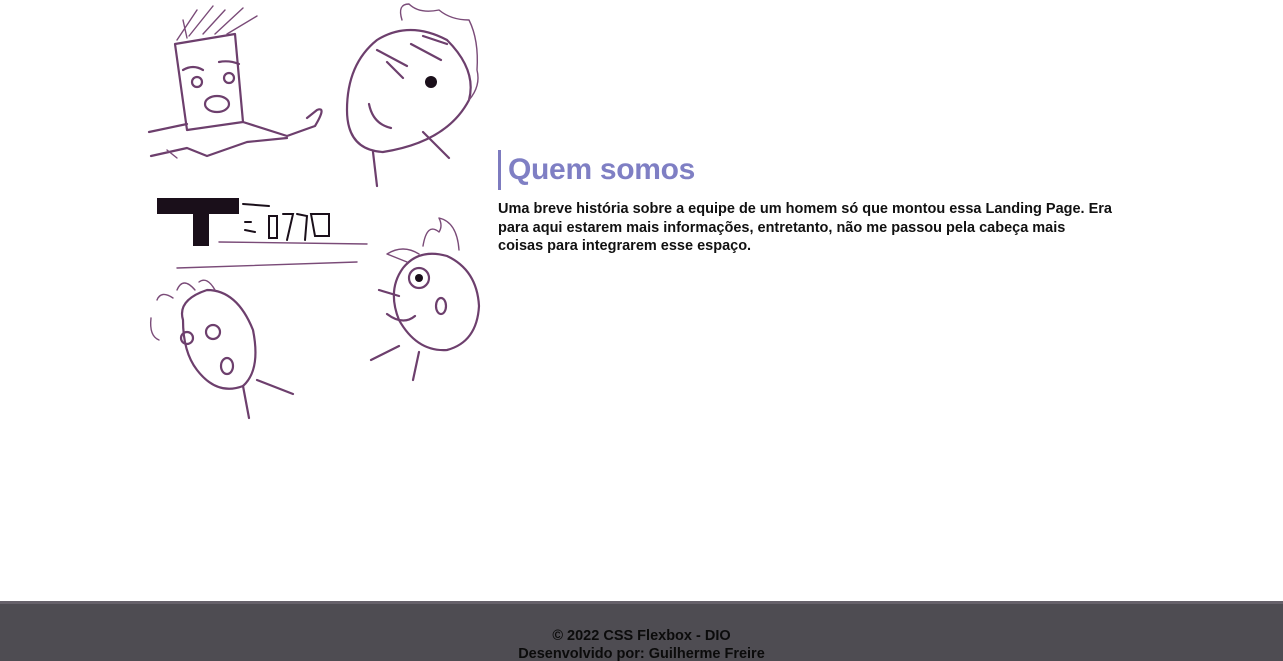 The width and height of the screenshot is (1283, 661). What do you see at coordinates (262, 233) in the screenshot?
I see `sketch-logo-scribble` at bounding box center [262, 233].